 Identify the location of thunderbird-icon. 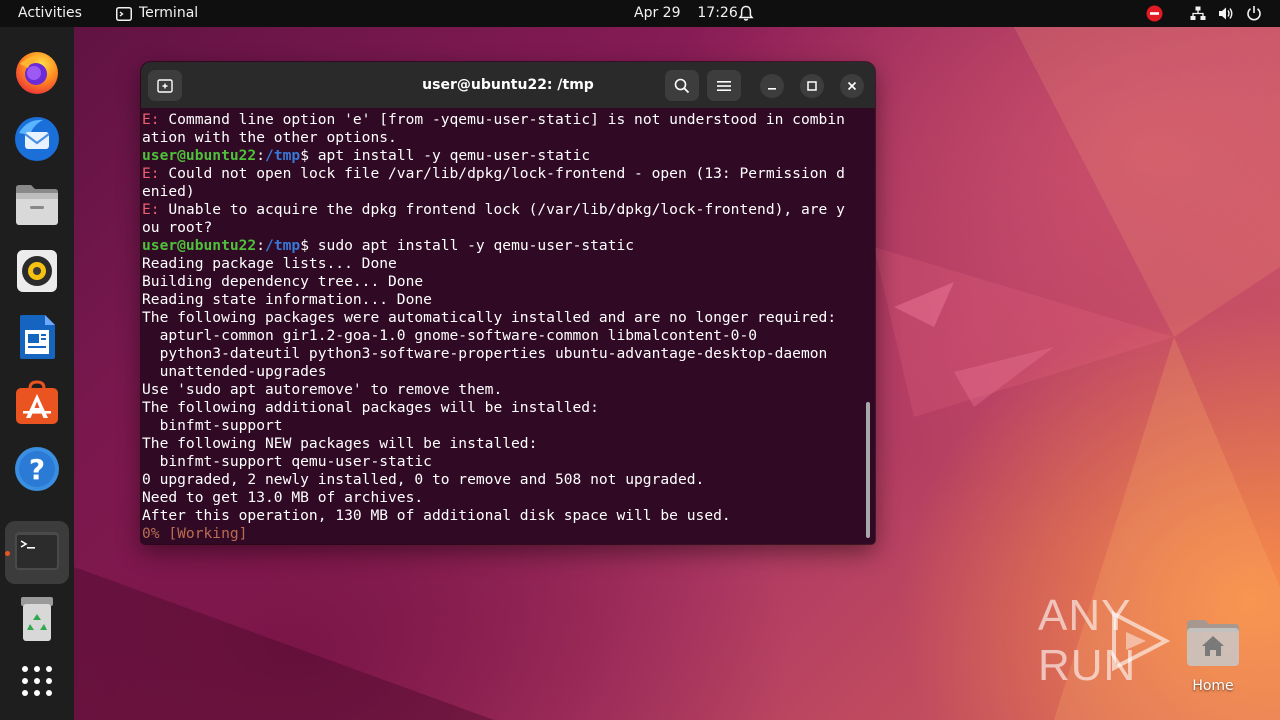
(37, 139).